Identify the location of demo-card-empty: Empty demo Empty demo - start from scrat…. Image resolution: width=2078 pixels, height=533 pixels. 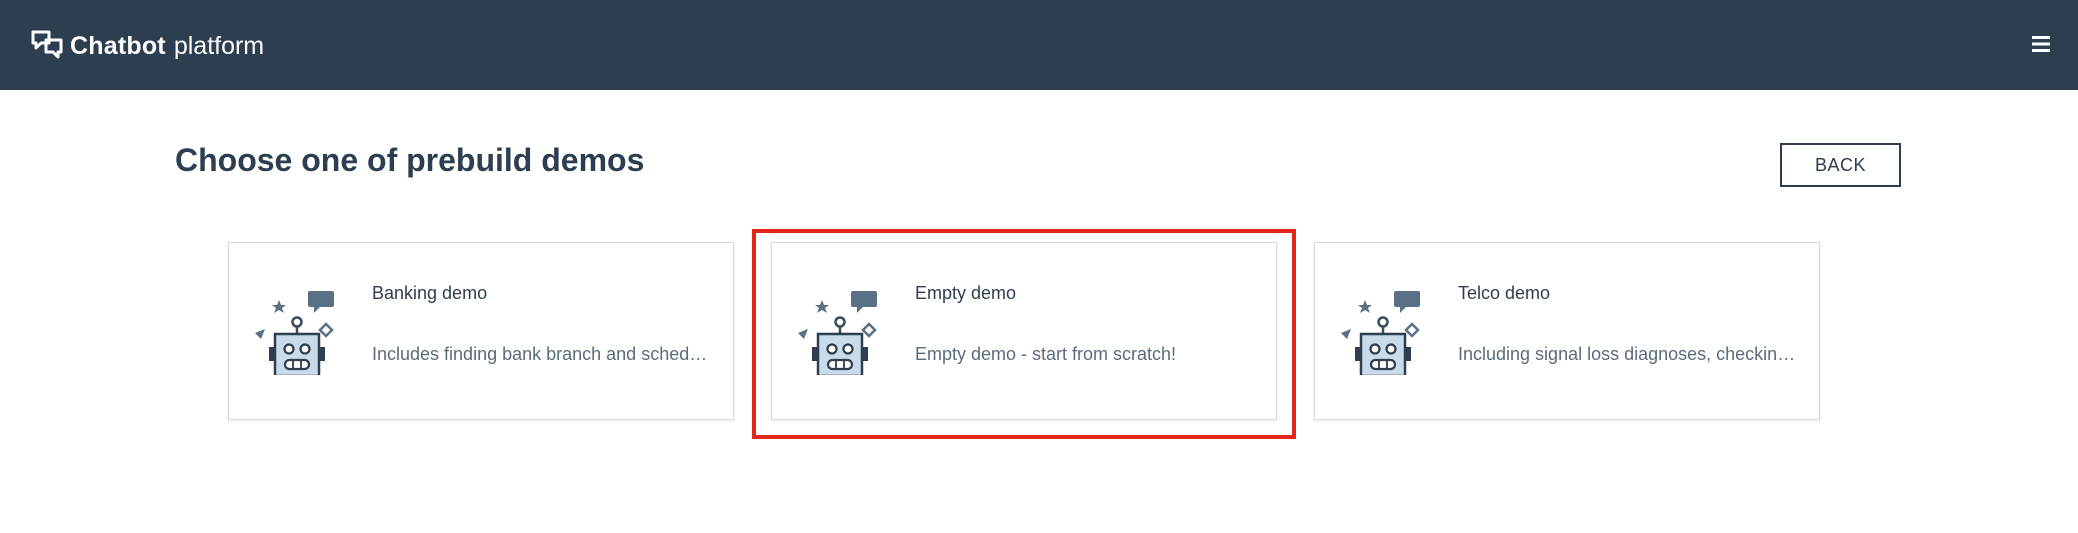
(1024, 331).